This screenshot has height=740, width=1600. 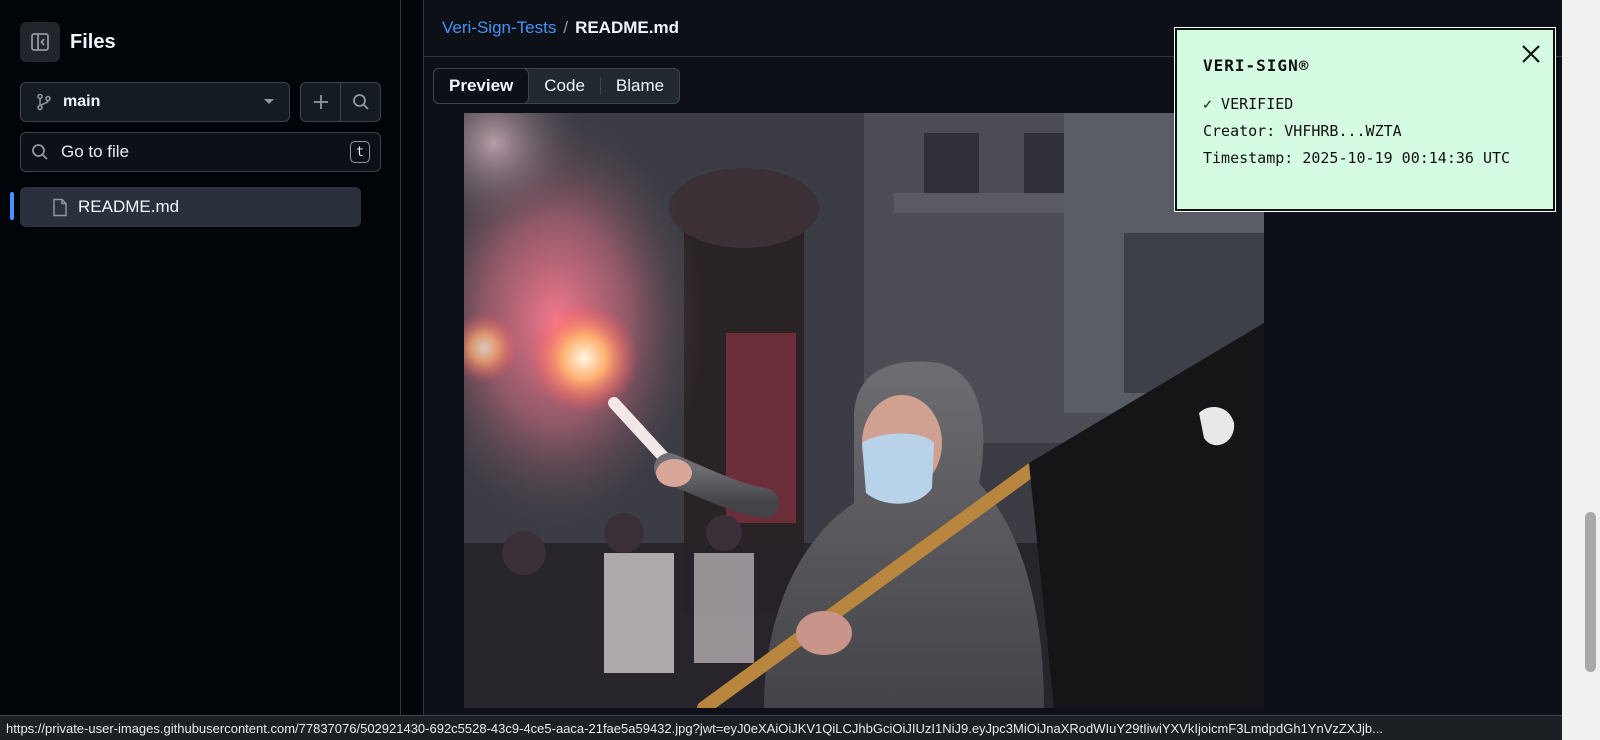 I want to click on popup-title: VERI-SIGN®, so click(x=1256, y=65).